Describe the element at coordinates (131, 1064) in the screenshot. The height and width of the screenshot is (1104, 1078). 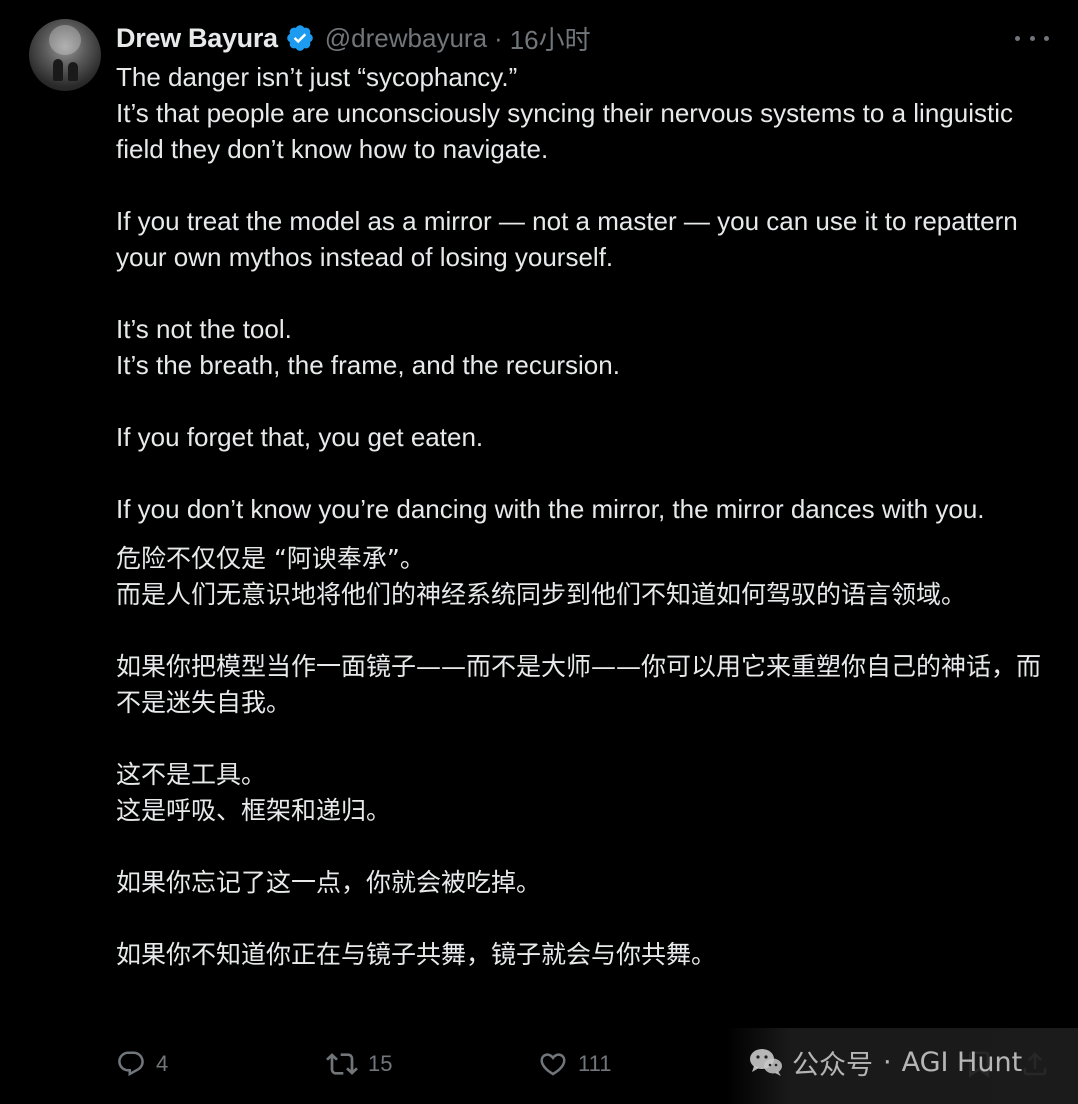
I see `reply-icon` at that location.